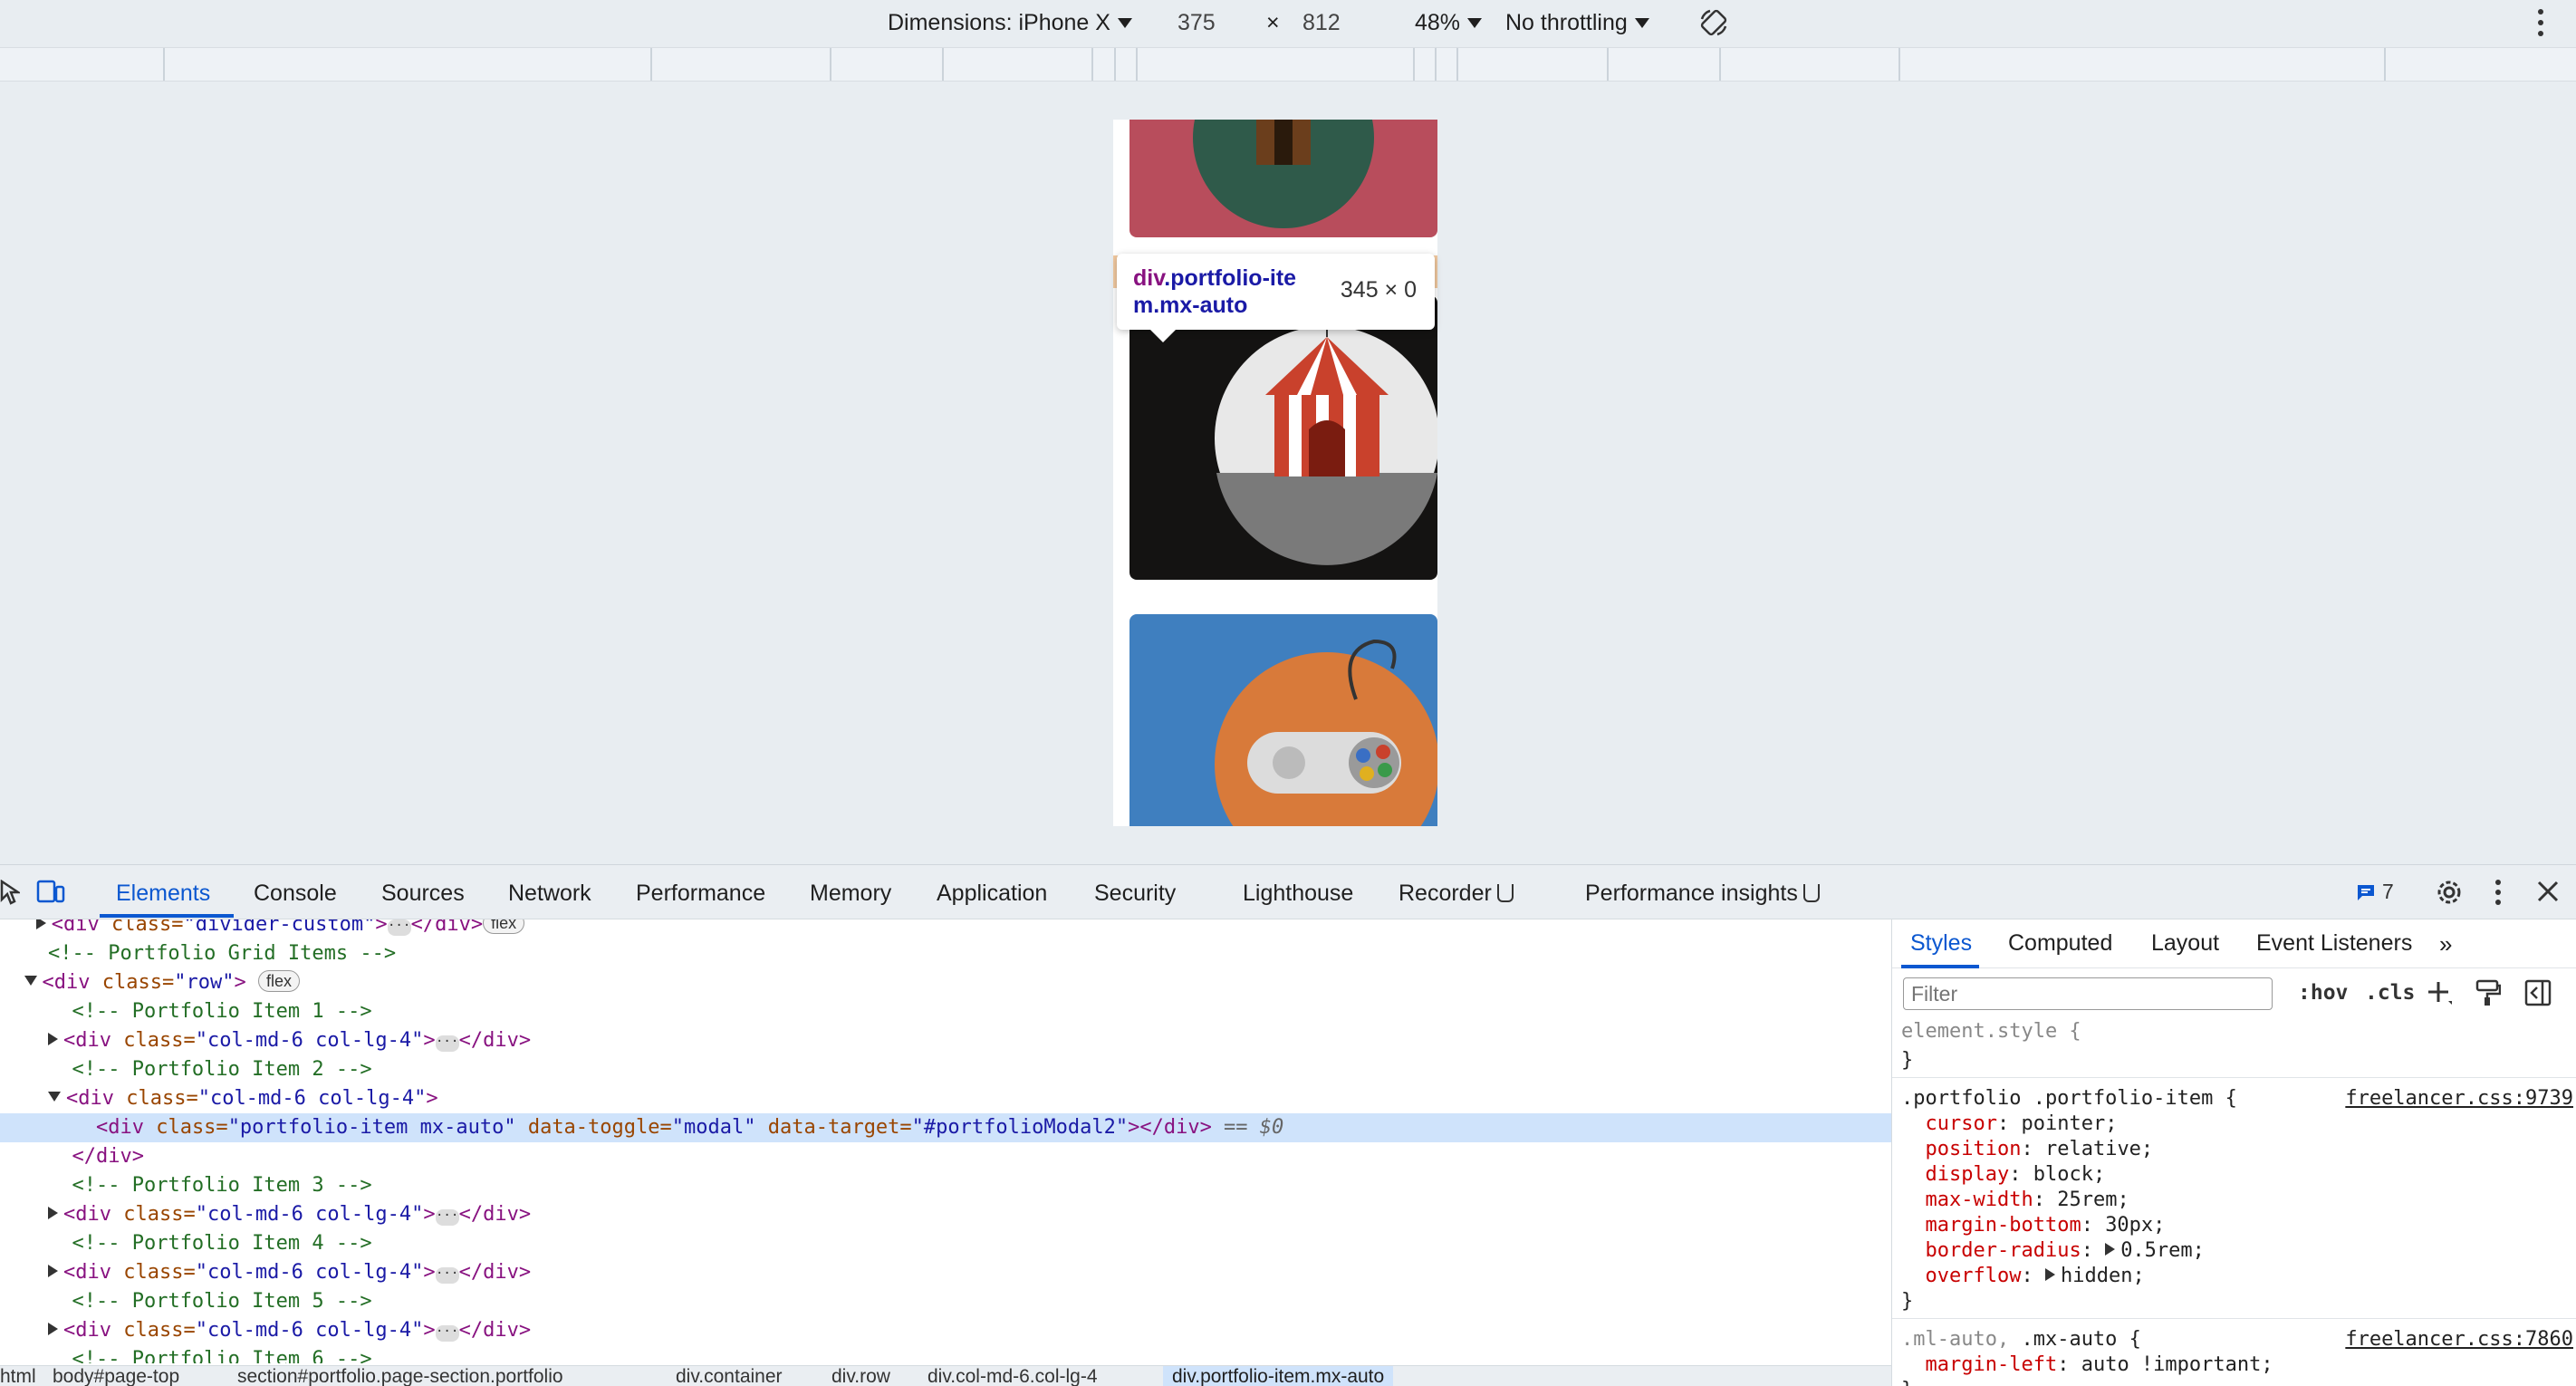 The image size is (2576, 1386). What do you see at coordinates (2334, 944) in the screenshot?
I see `tab-event-listeners: Event Listeners` at bounding box center [2334, 944].